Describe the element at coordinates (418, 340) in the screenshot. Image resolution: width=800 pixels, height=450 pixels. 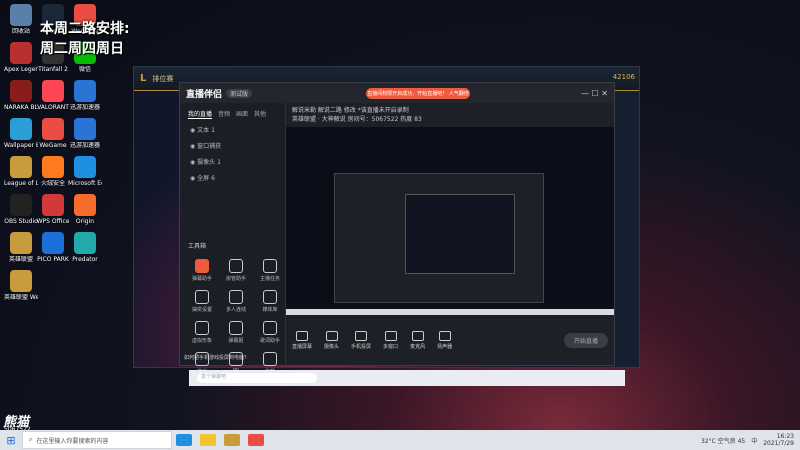
I see `stream-action-button: 麦克风` at that location.